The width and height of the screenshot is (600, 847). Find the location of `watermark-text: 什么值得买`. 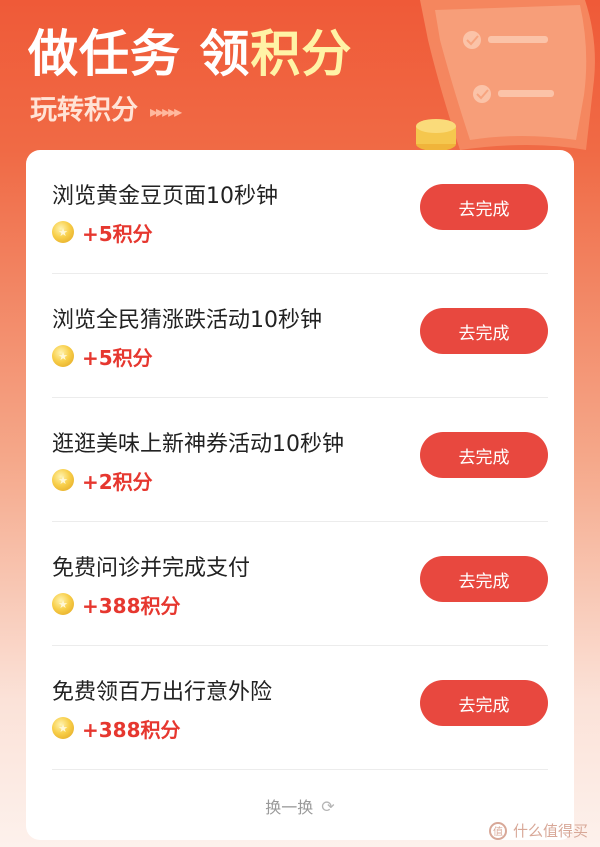

watermark-text: 什么值得买 is located at coordinates (550, 831).